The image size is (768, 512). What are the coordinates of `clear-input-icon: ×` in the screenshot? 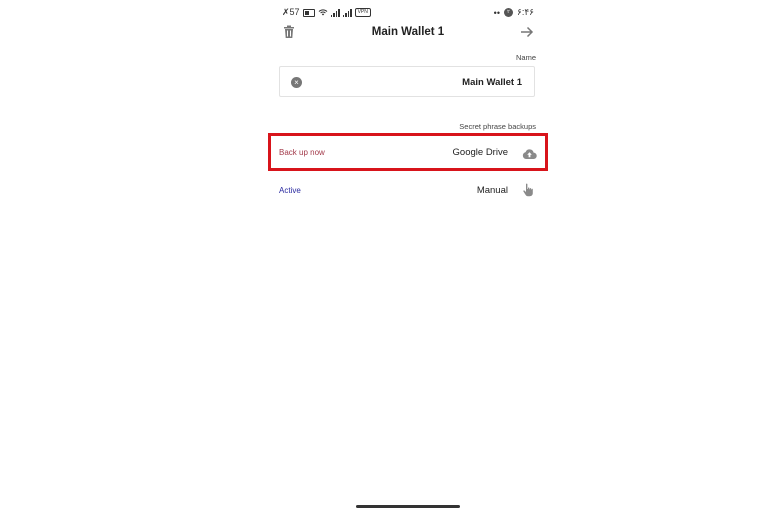 It's located at (296, 82).